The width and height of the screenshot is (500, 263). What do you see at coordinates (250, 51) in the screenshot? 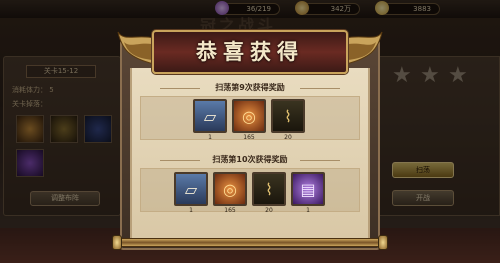
I see `reward-title: 恭喜获得` at bounding box center [250, 51].